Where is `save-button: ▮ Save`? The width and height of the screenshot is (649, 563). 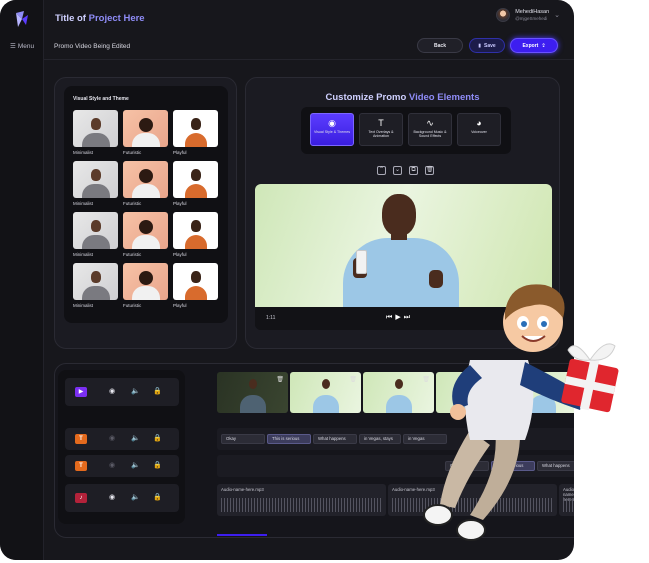 save-button: ▮ Save is located at coordinates (487, 45).